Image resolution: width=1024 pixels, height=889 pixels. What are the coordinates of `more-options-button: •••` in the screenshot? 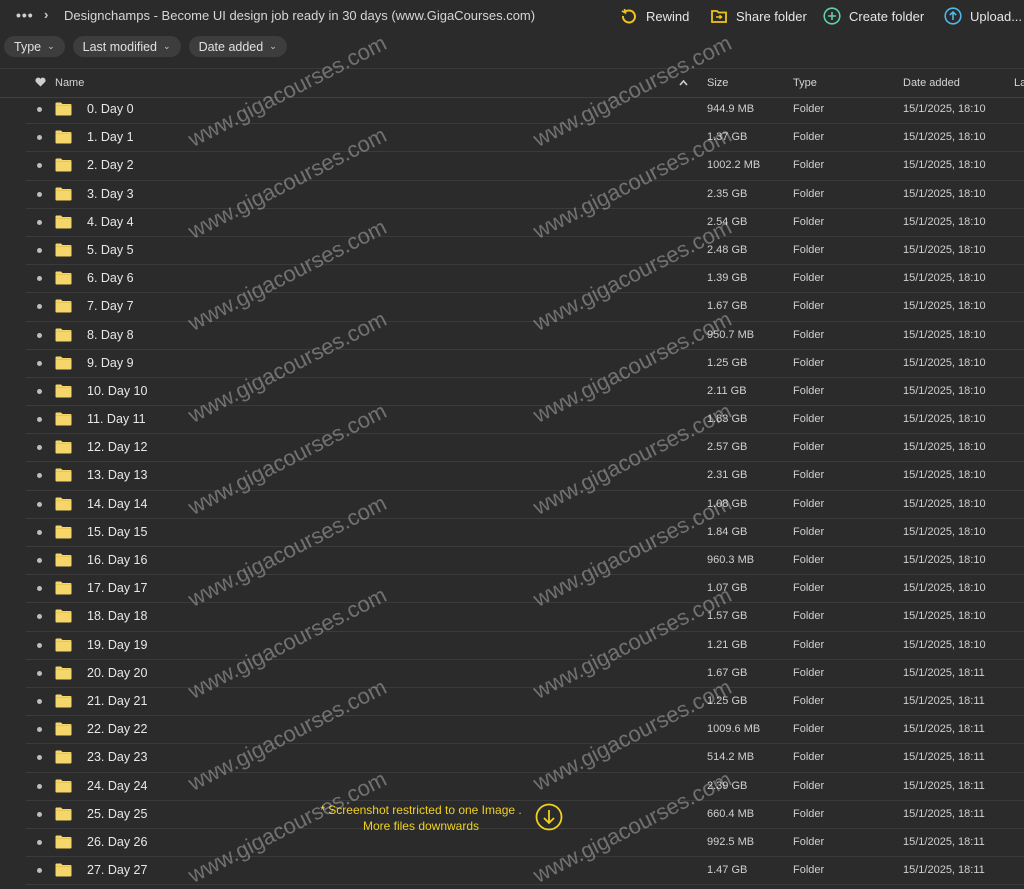 It's located at (25, 15).